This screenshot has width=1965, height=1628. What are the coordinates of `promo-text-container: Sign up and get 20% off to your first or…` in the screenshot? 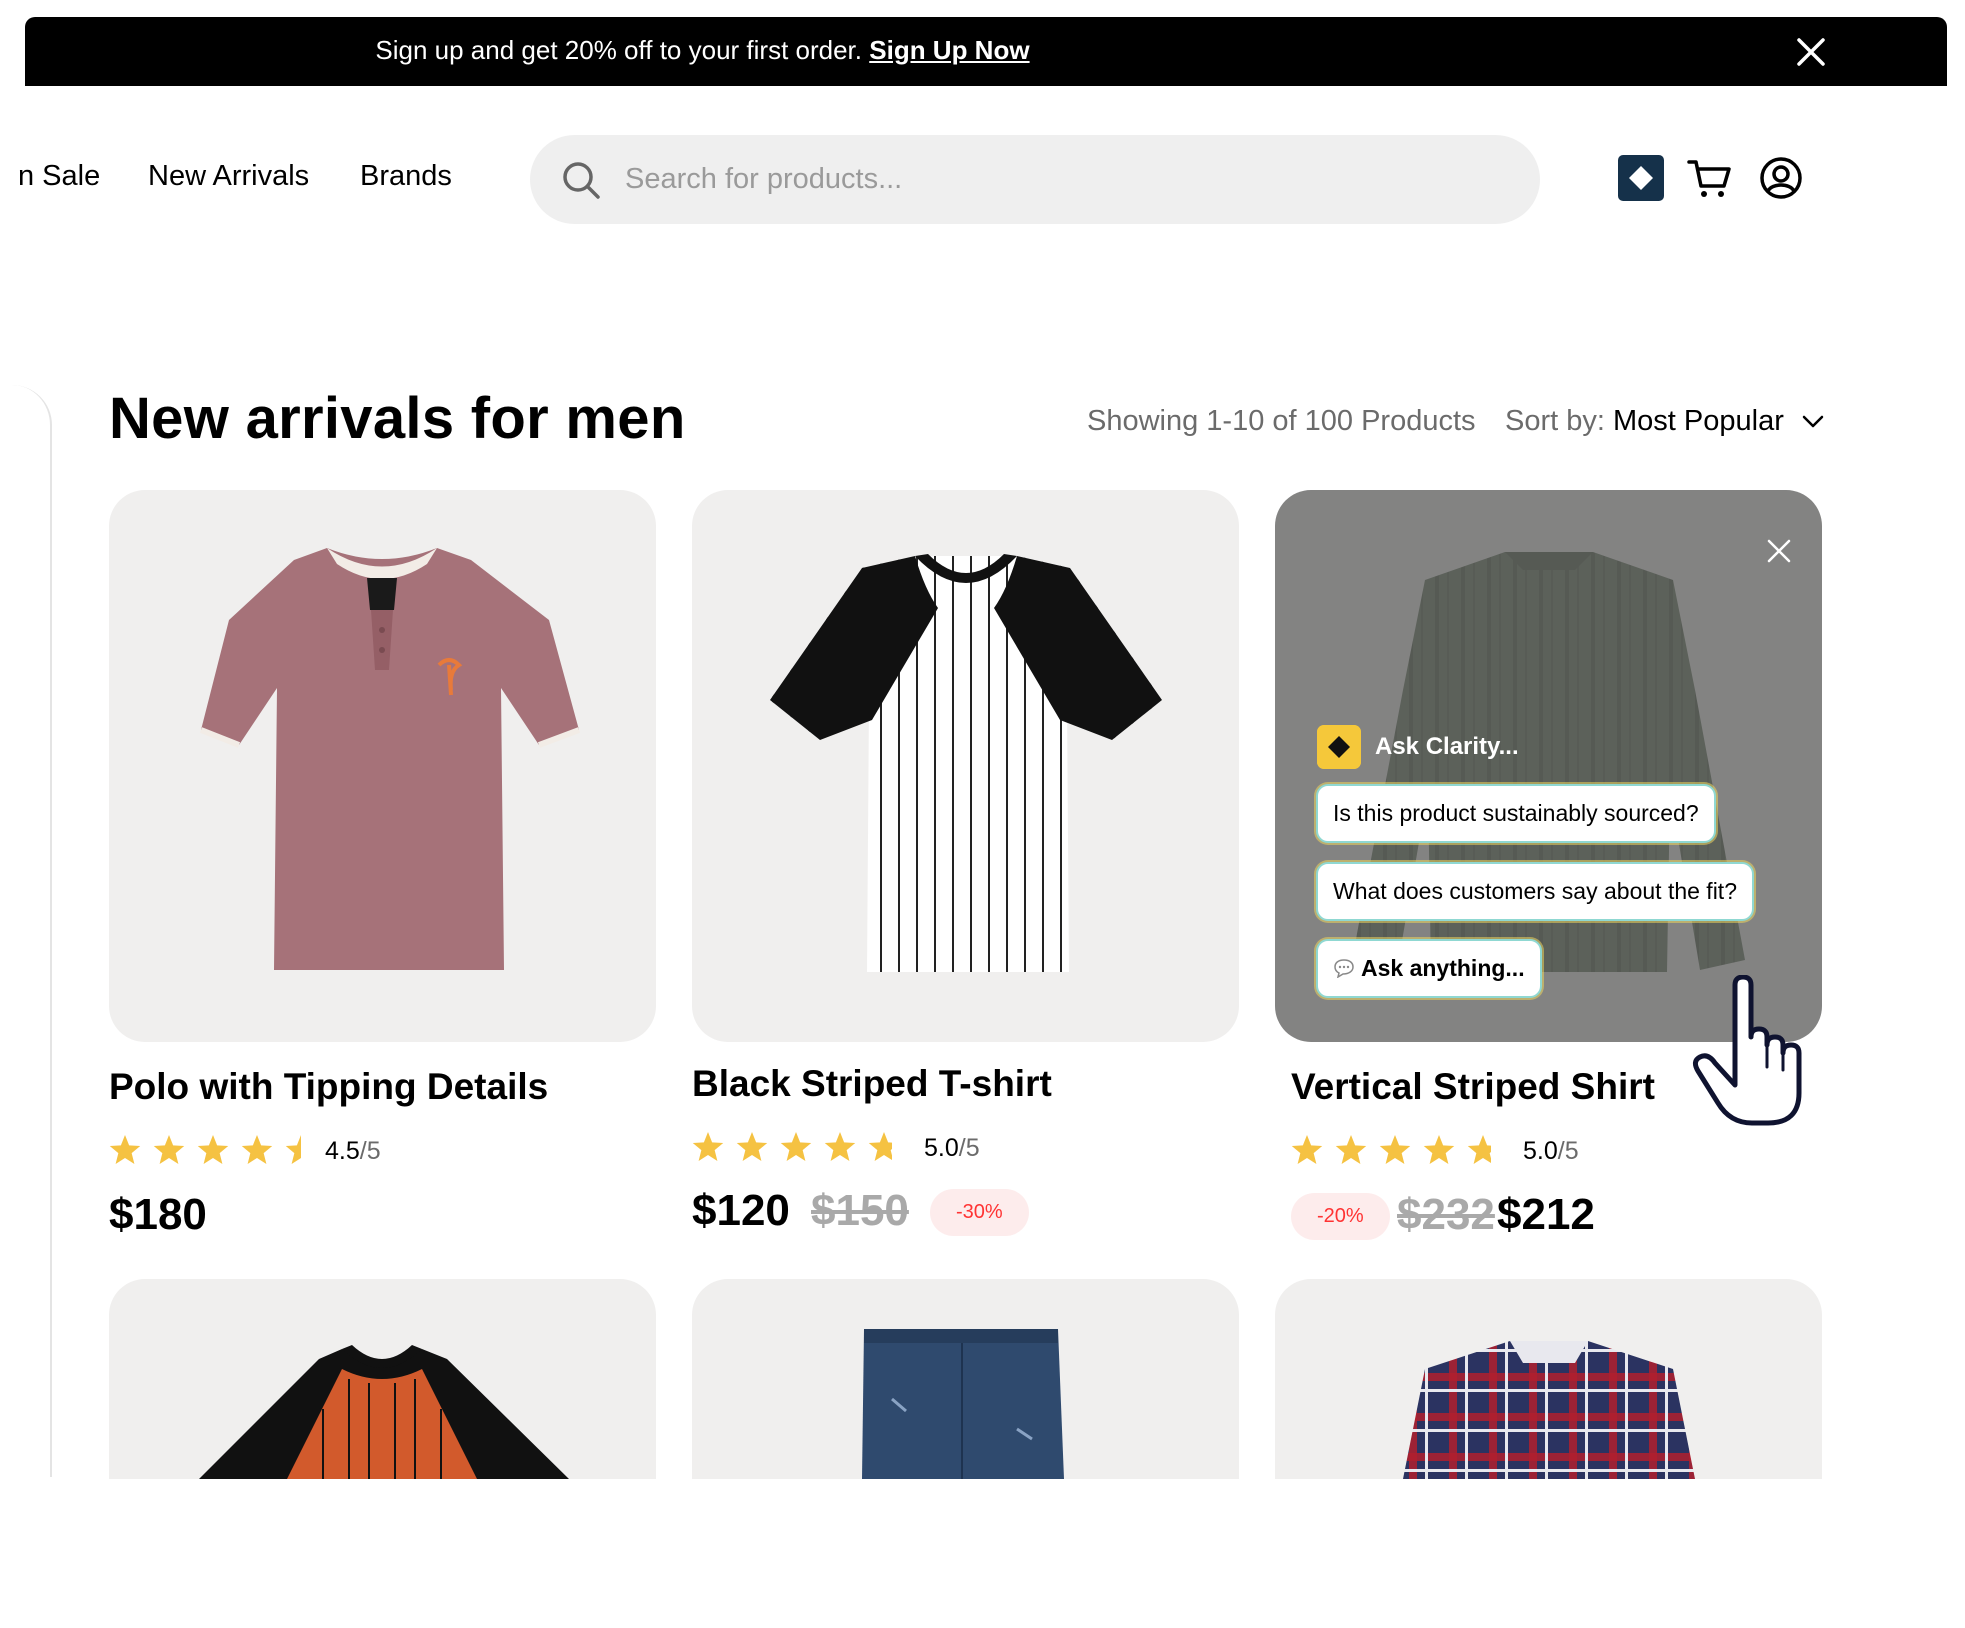 It's located at (702, 51).